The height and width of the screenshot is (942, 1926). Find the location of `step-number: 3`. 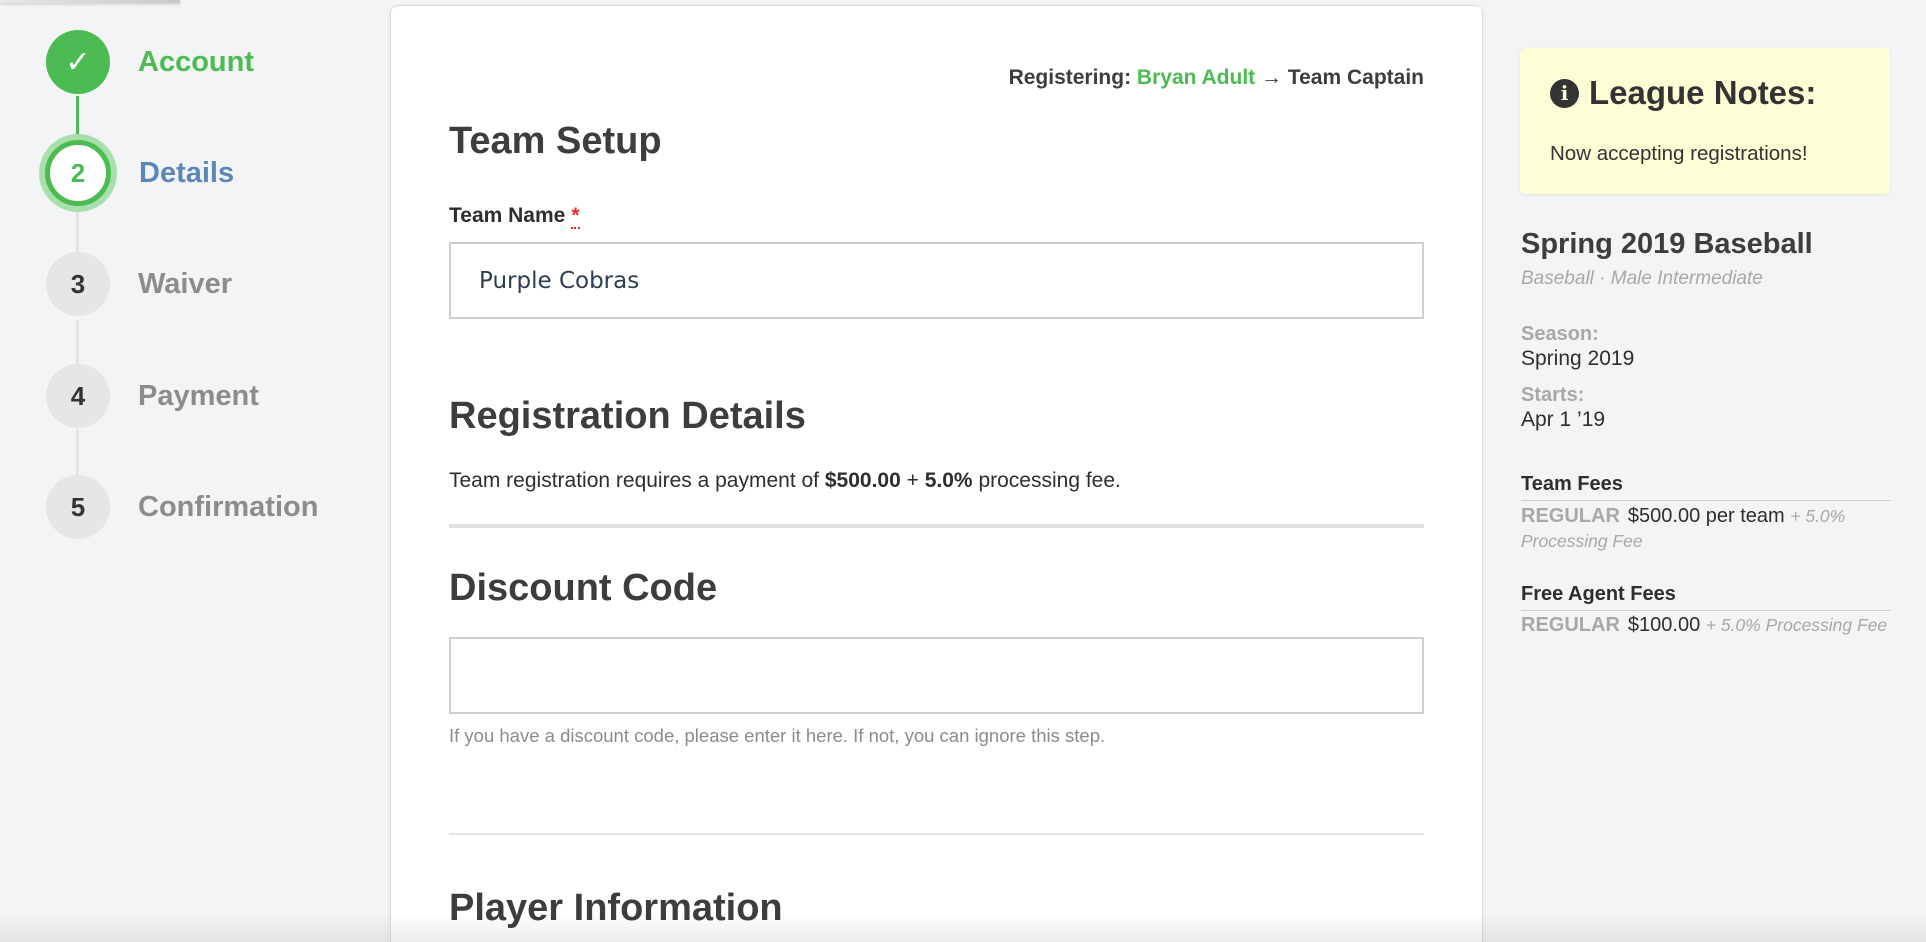

step-number: 3 is located at coordinates (78, 284).